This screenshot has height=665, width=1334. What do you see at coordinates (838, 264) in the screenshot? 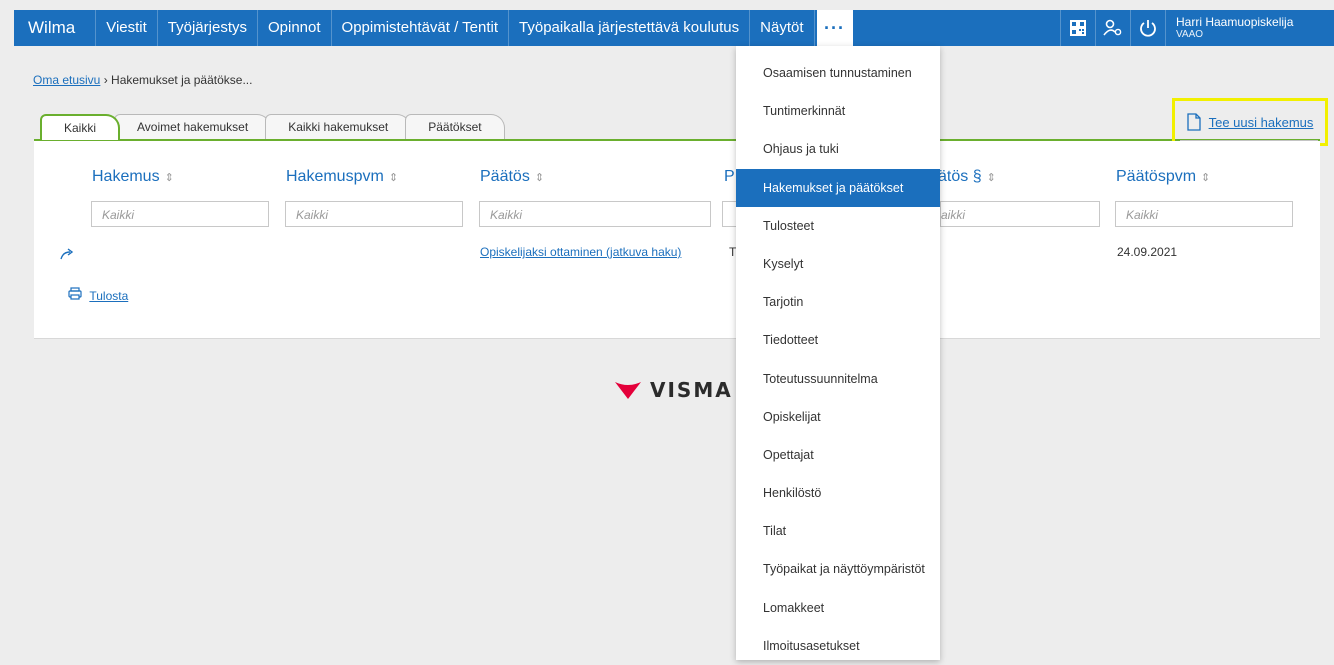
I see `menu-item-kyselyt: Kyselyt` at bounding box center [838, 264].